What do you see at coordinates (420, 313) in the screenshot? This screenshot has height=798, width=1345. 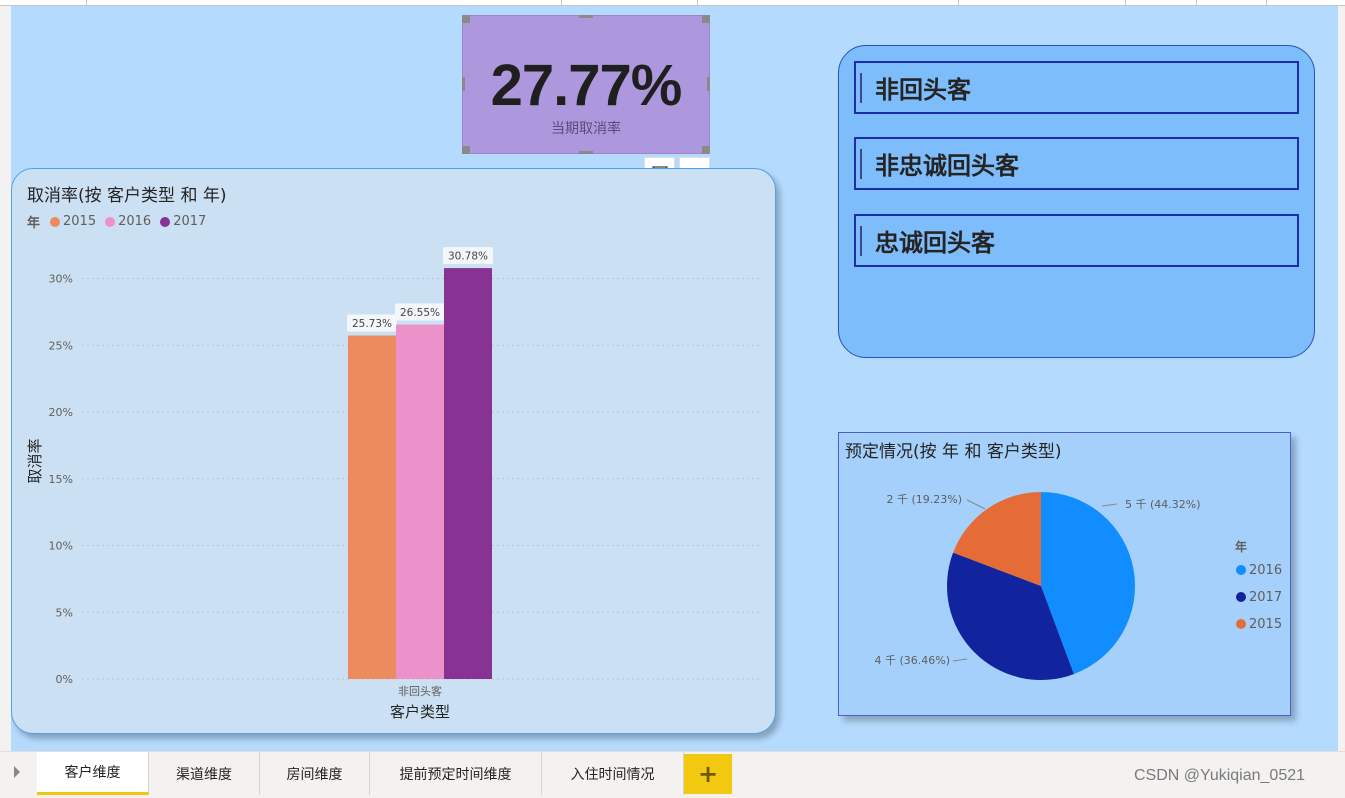 I see `data-label: 26.55%` at bounding box center [420, 313].